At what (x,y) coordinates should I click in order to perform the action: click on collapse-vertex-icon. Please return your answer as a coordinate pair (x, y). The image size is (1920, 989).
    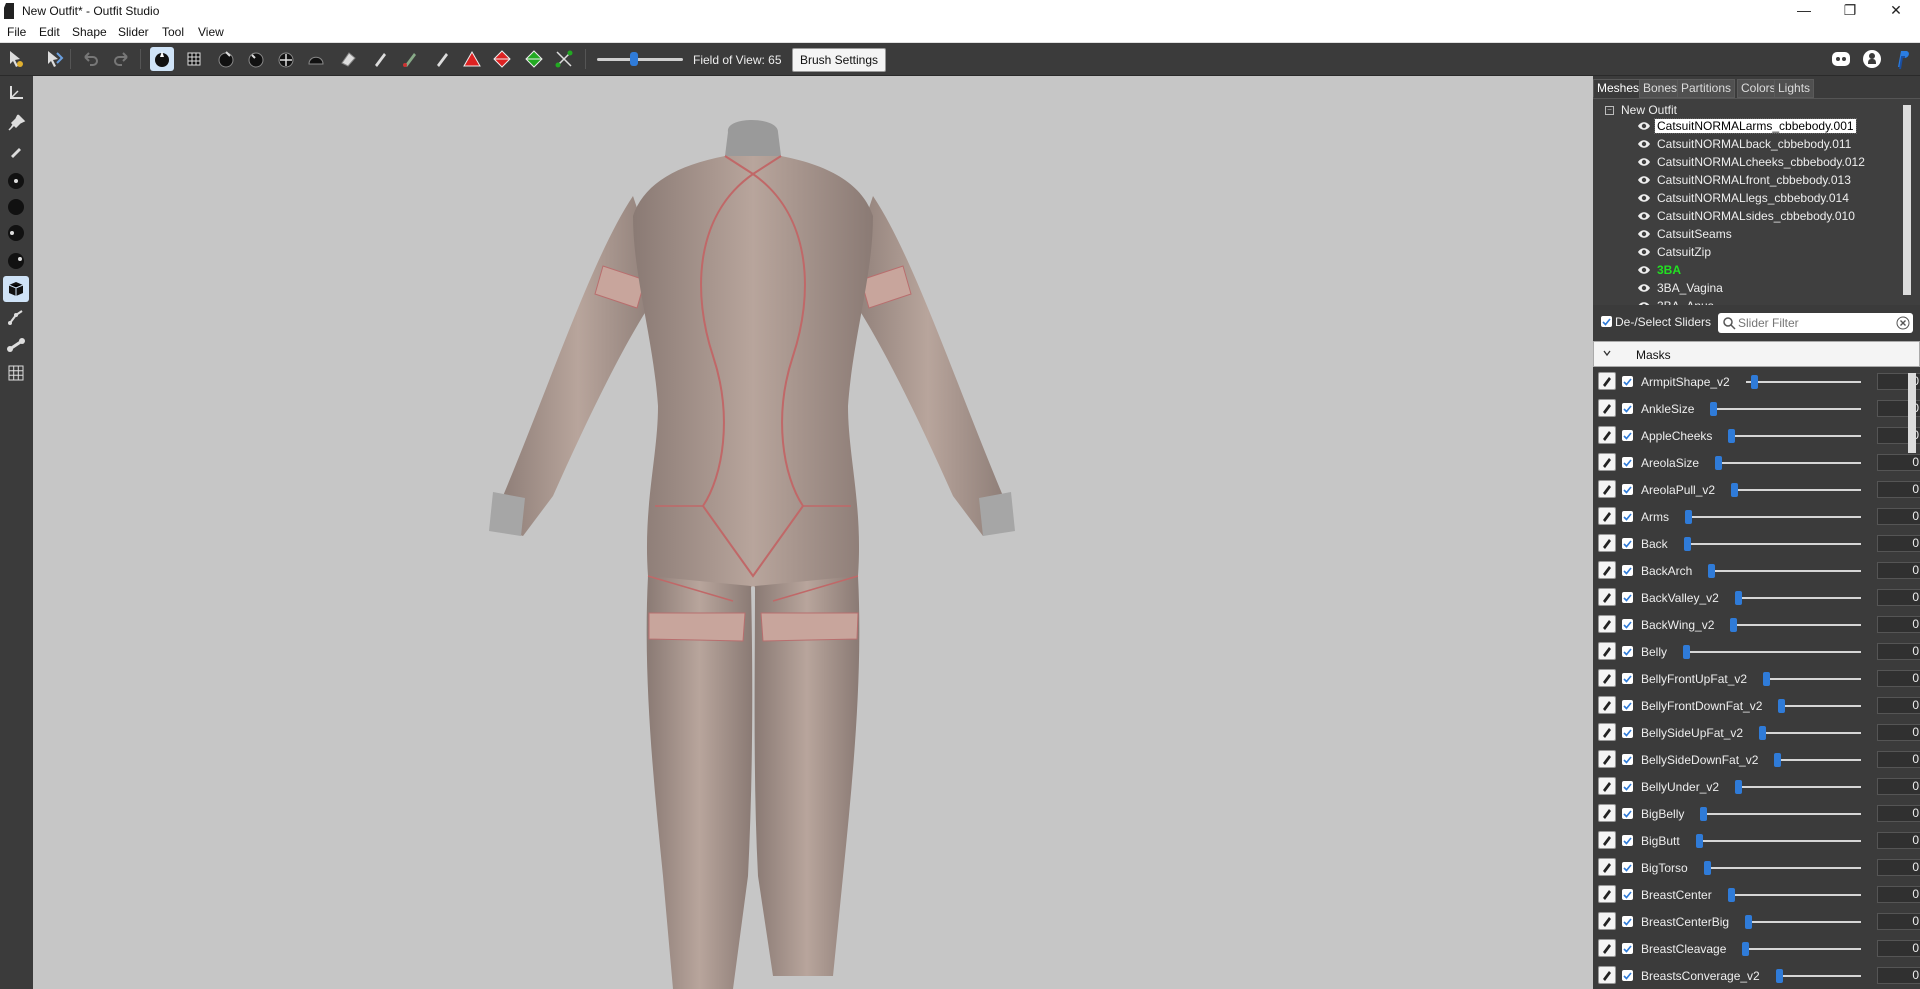
    Looking at the image, I should click on (472, 59).